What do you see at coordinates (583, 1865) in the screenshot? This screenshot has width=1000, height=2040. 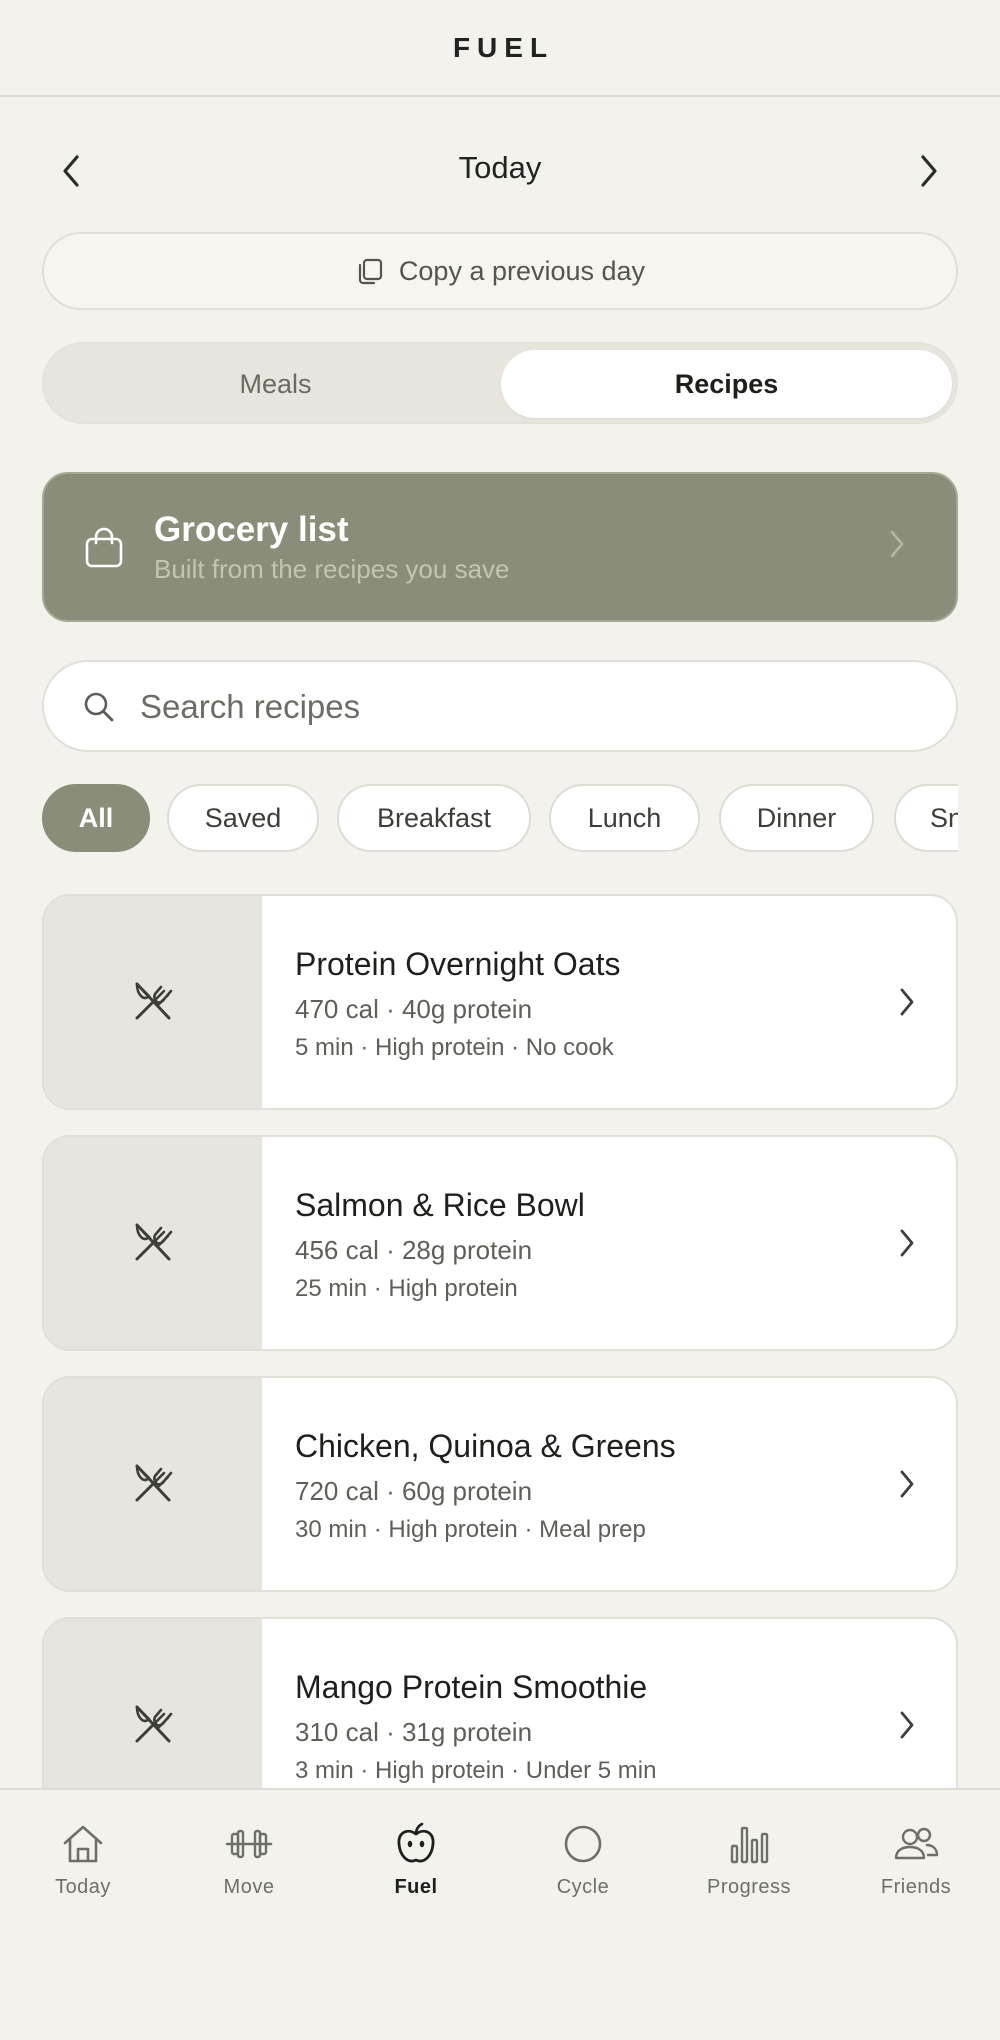 I see `tab-cycle: Cycle` at bounding box center [583, 1865].